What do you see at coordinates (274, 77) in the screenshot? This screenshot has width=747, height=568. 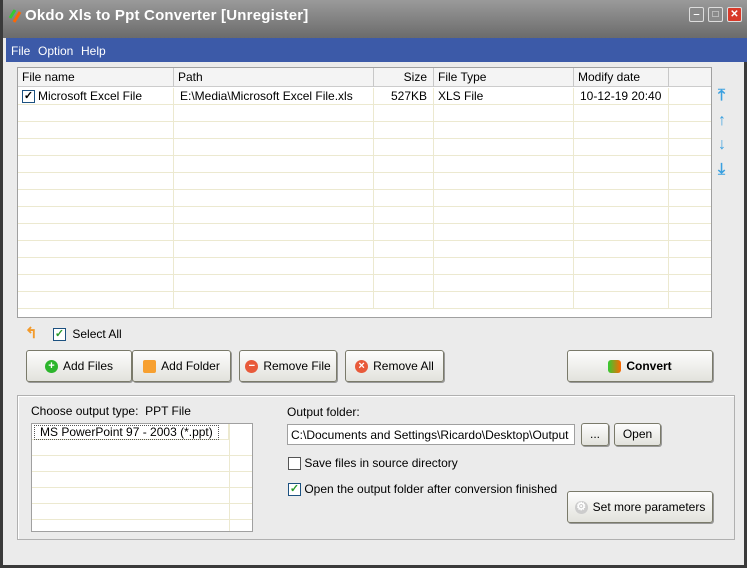 I see `col-path: Path` at bounding box center [274, 77].